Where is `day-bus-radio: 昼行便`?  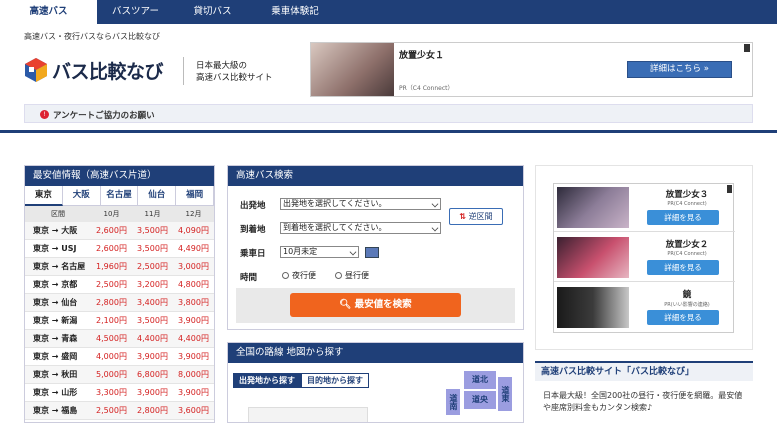
day-bus-radio: 昼行便 is located at coordinates (352, 275).